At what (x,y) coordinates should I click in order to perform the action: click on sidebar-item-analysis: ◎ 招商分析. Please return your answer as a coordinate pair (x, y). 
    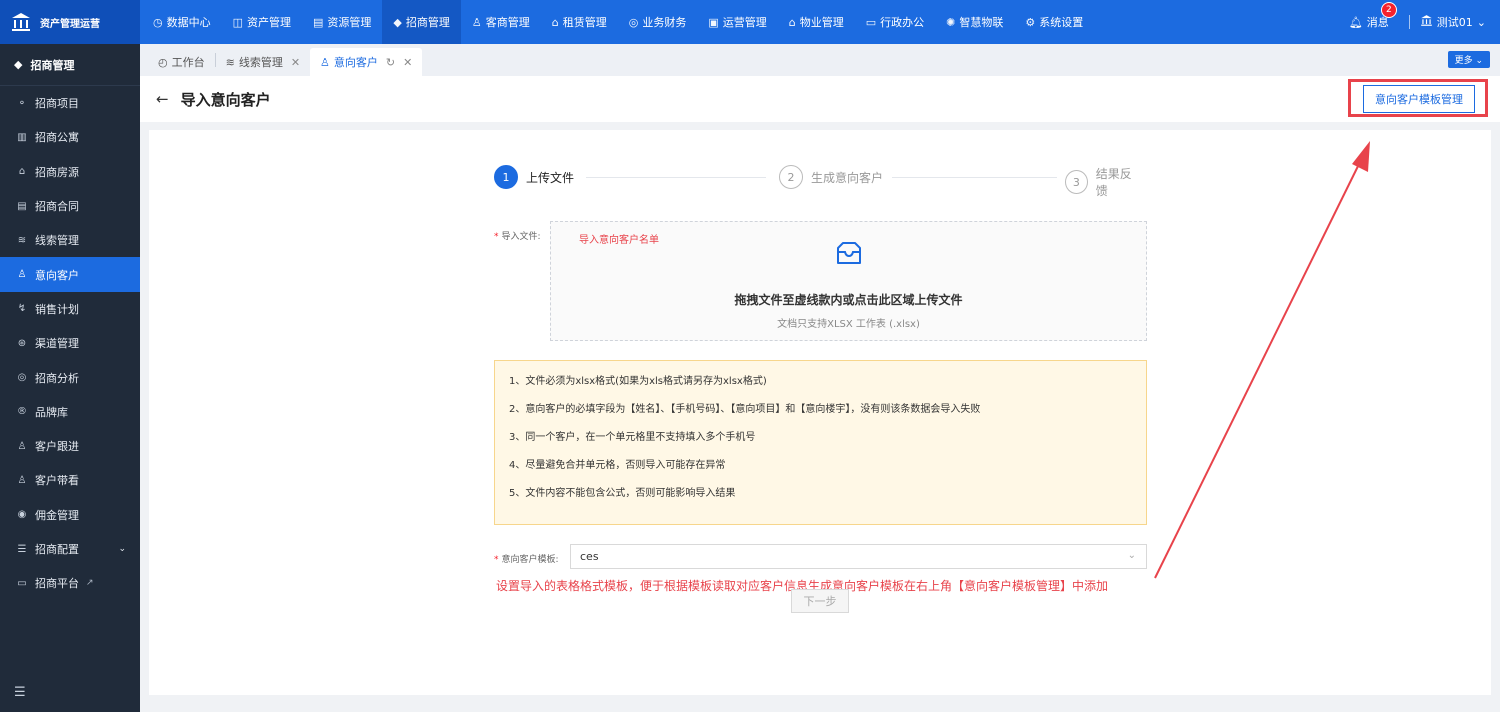
    Looking at the image, I should click on (70, 377).